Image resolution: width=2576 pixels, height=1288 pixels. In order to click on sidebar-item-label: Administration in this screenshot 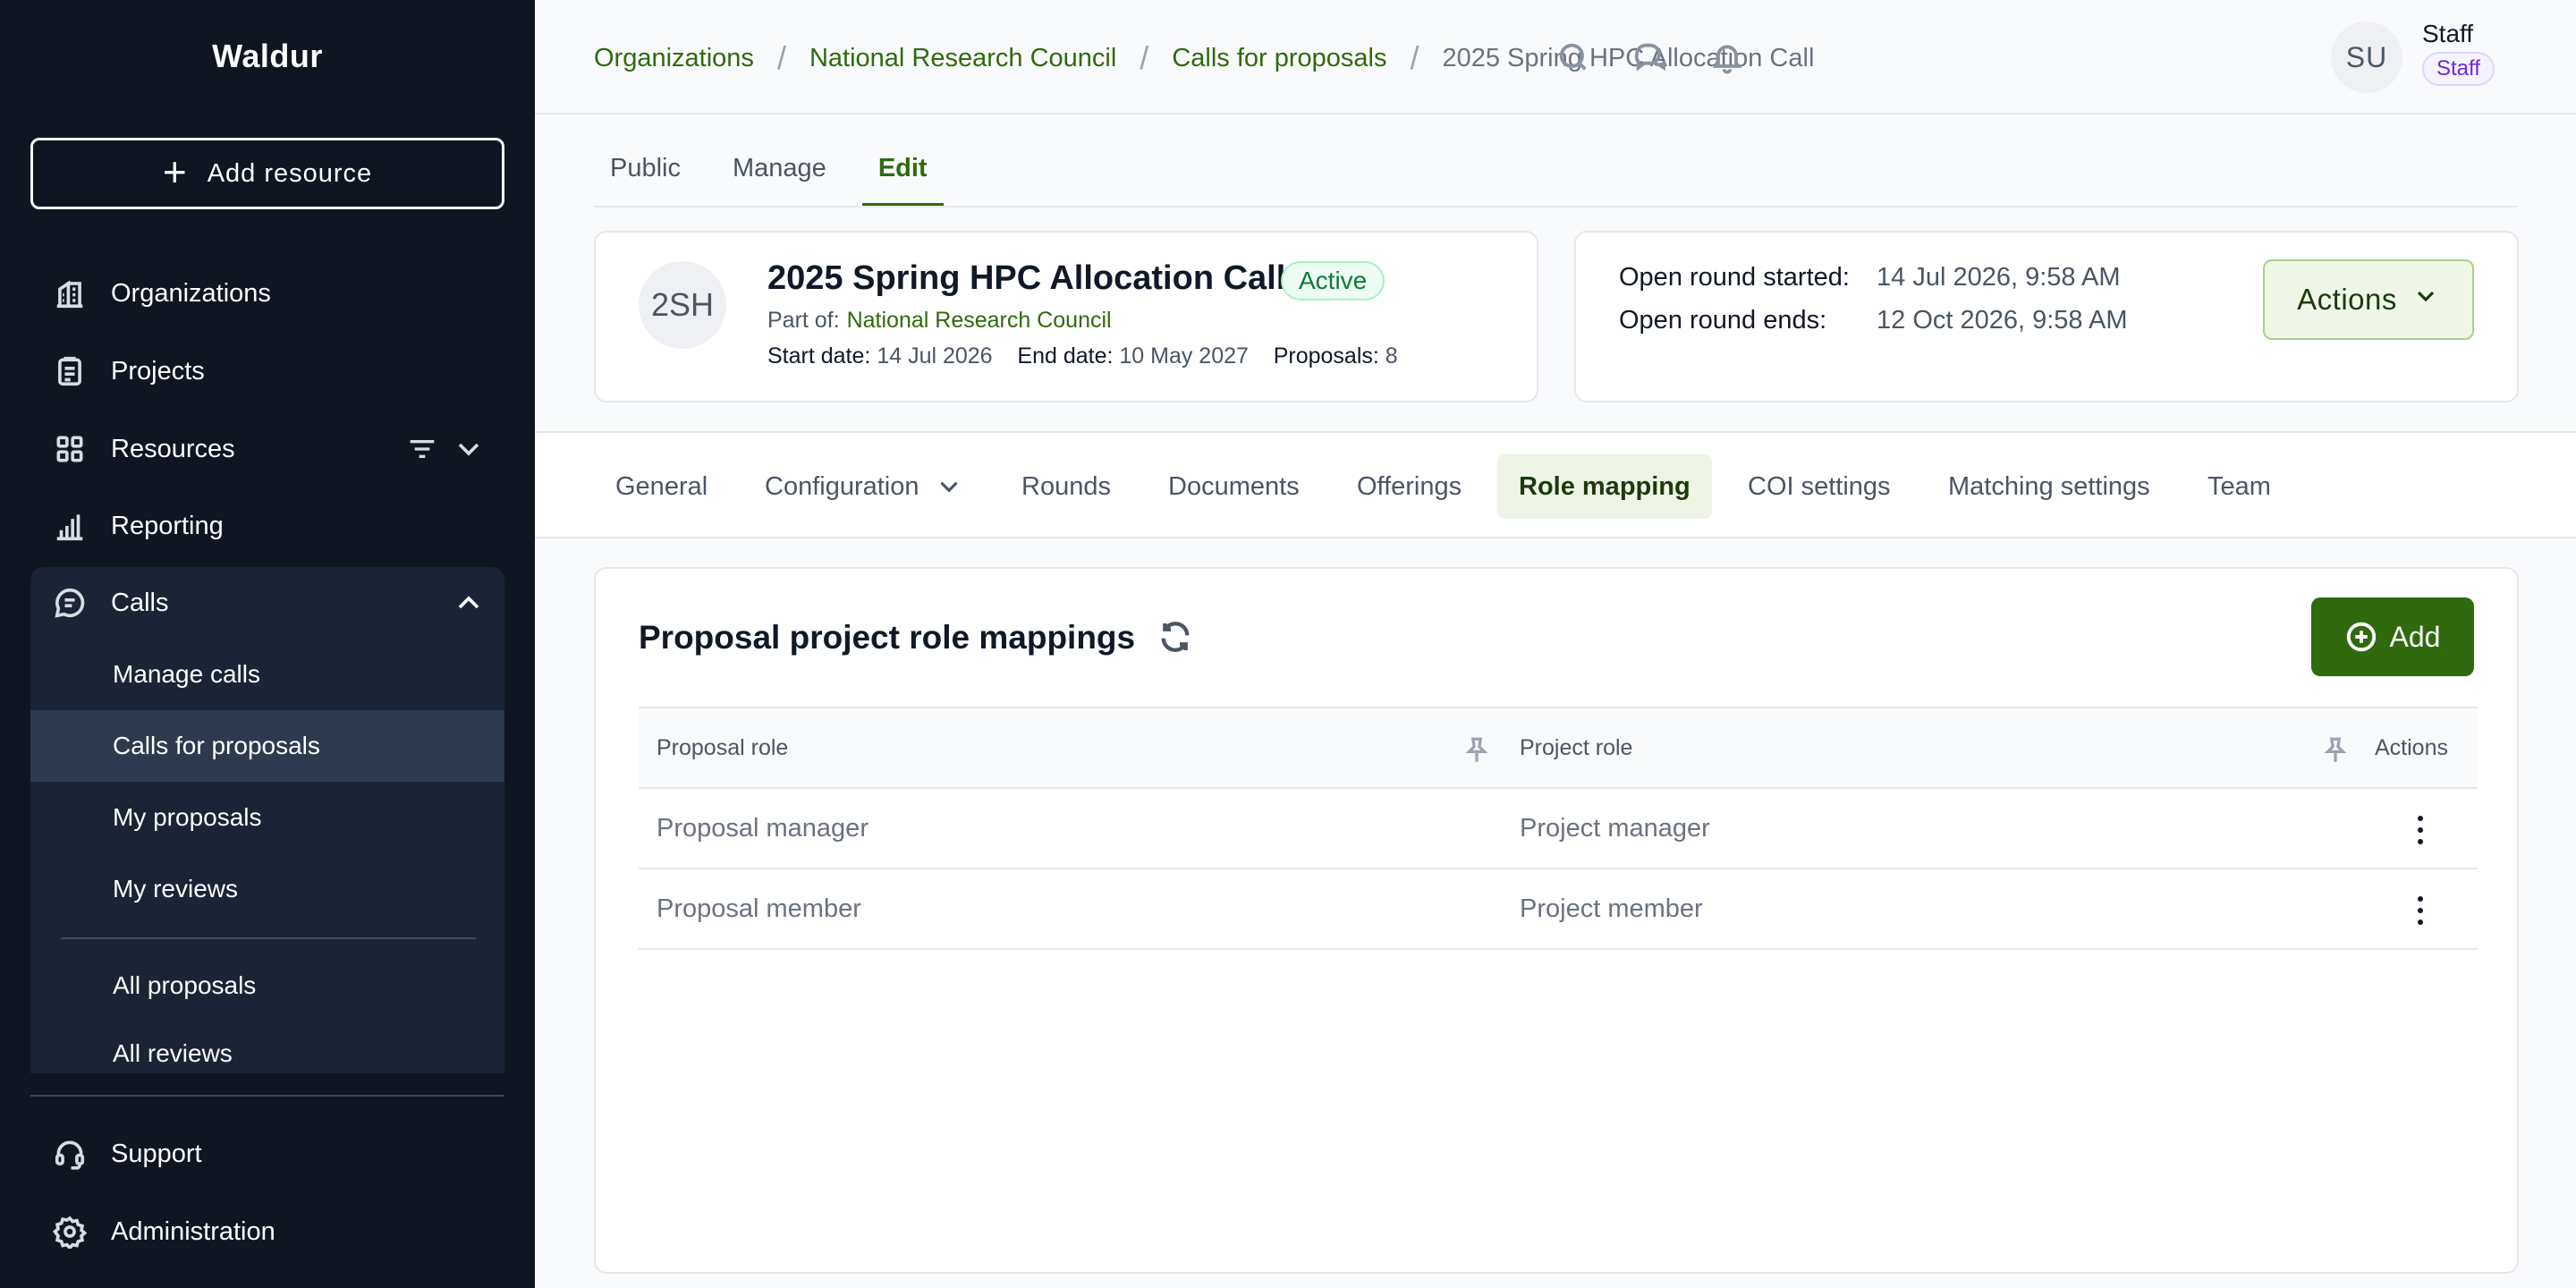, I will do `click(193, 1231)`.